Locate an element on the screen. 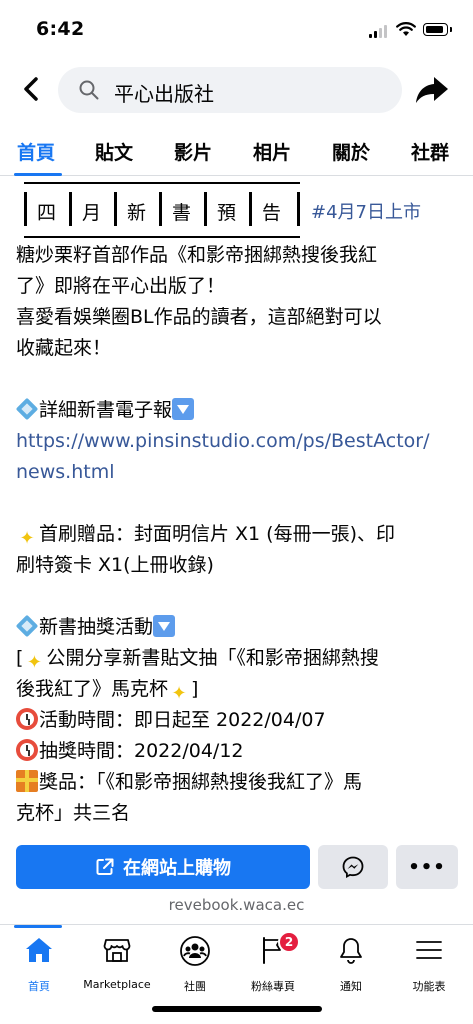 This screenshot has height=1024, width=473. page-tabs: 首頁 貼文 影片 相片 關於 社群 is located at coordinates (236, 150).